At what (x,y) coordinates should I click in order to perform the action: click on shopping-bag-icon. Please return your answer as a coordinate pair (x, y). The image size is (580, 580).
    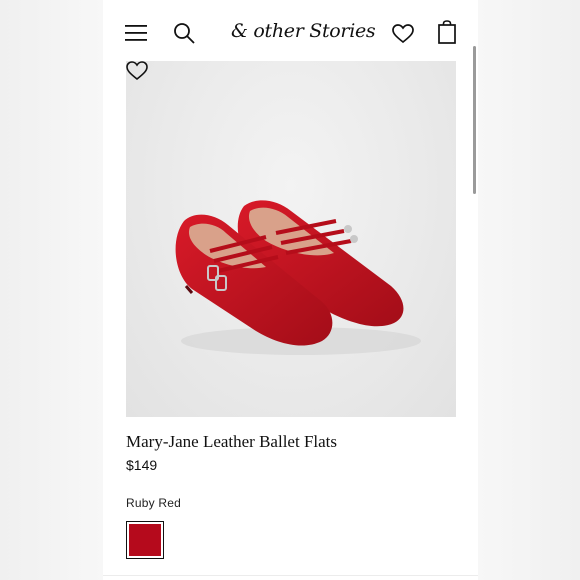
    Looking at the image, I should click on (447, 32).